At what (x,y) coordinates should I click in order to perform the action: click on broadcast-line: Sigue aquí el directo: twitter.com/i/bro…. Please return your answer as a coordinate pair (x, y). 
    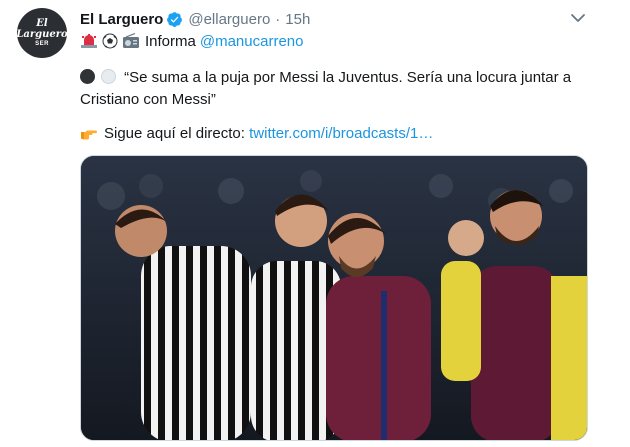
    Looking at the image, I should click on (256, 134).